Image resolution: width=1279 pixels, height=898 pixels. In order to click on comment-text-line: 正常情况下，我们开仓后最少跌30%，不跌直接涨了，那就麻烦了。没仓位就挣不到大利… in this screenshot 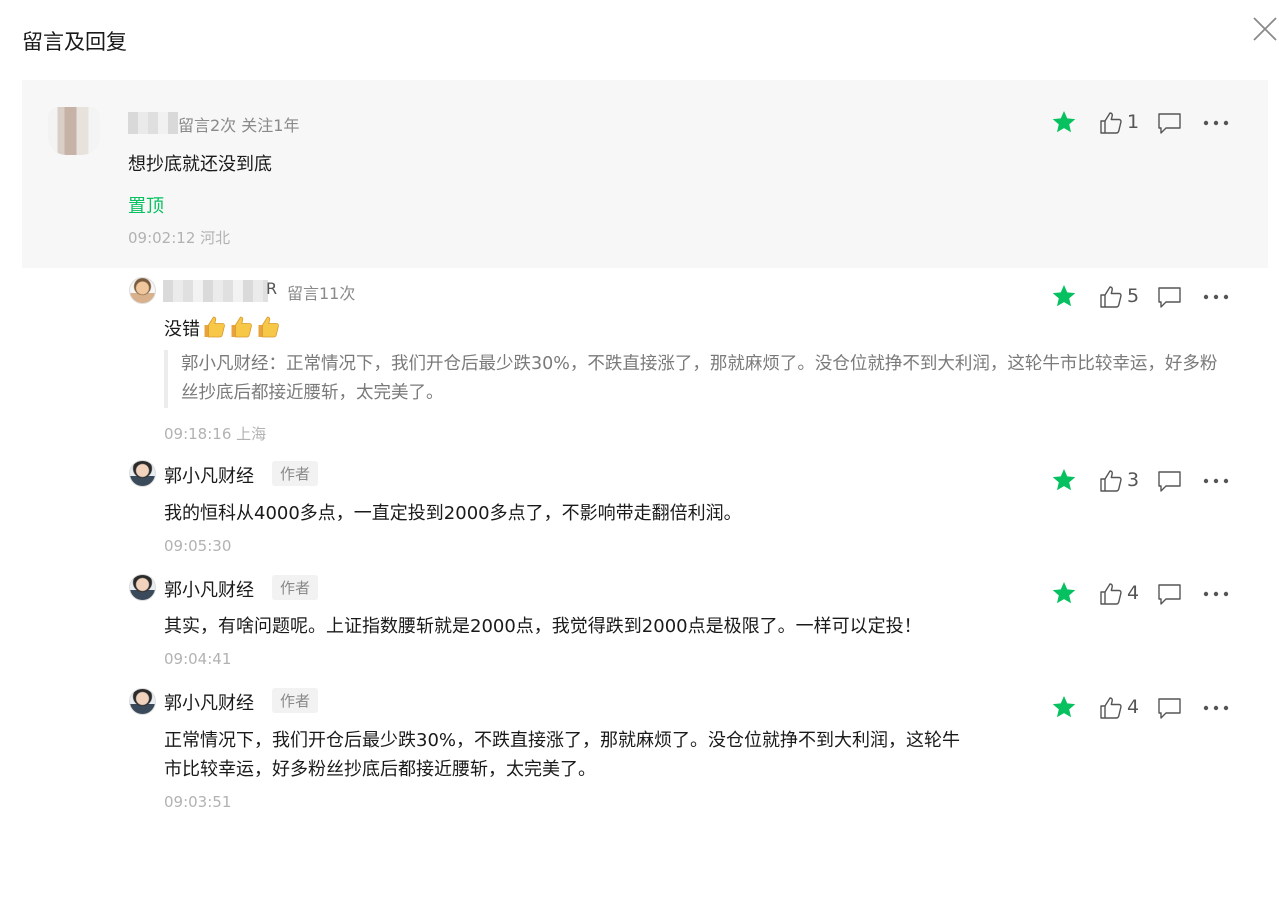, I will do `click(562, 740)`.